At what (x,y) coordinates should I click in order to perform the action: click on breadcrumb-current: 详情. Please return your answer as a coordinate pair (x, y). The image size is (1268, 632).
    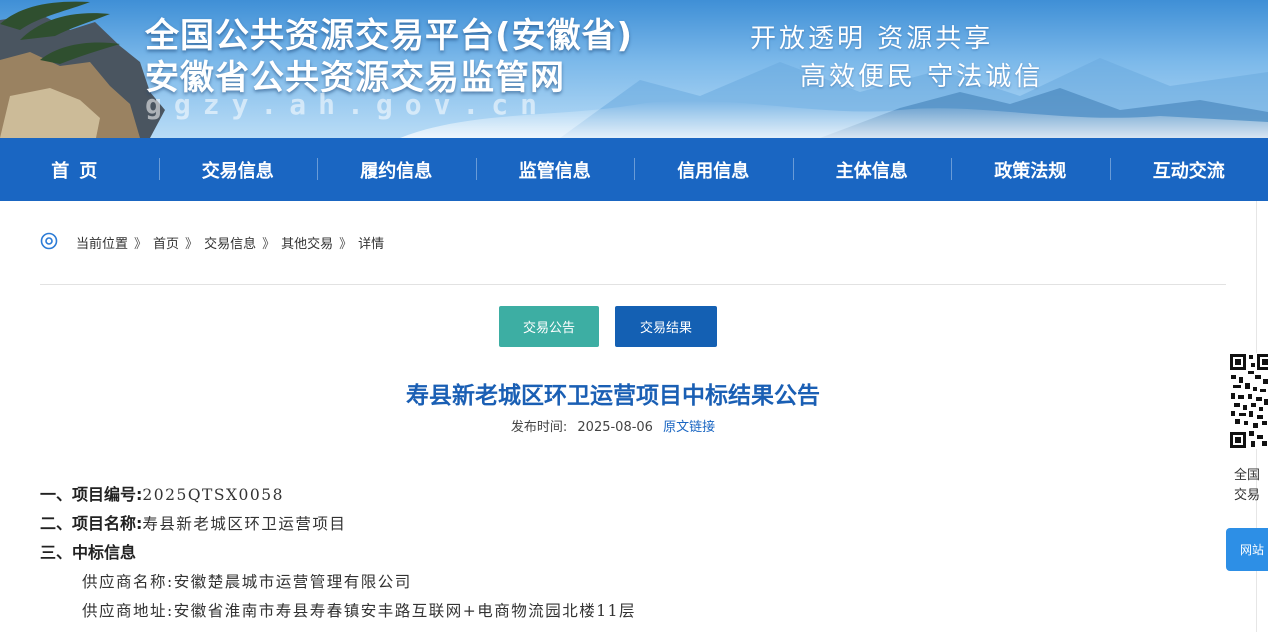
    Looking at the image, I should click on (371, 244).